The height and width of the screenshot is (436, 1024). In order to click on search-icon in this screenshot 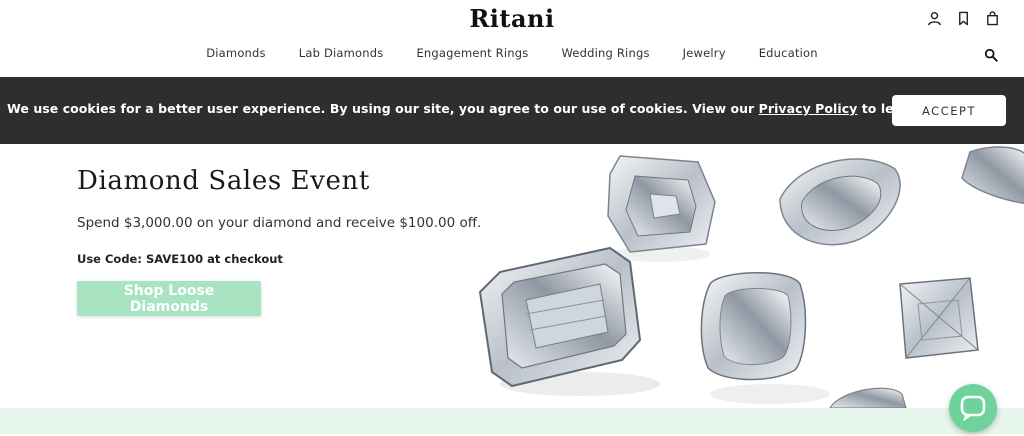, I will do `click(991, 55)`.